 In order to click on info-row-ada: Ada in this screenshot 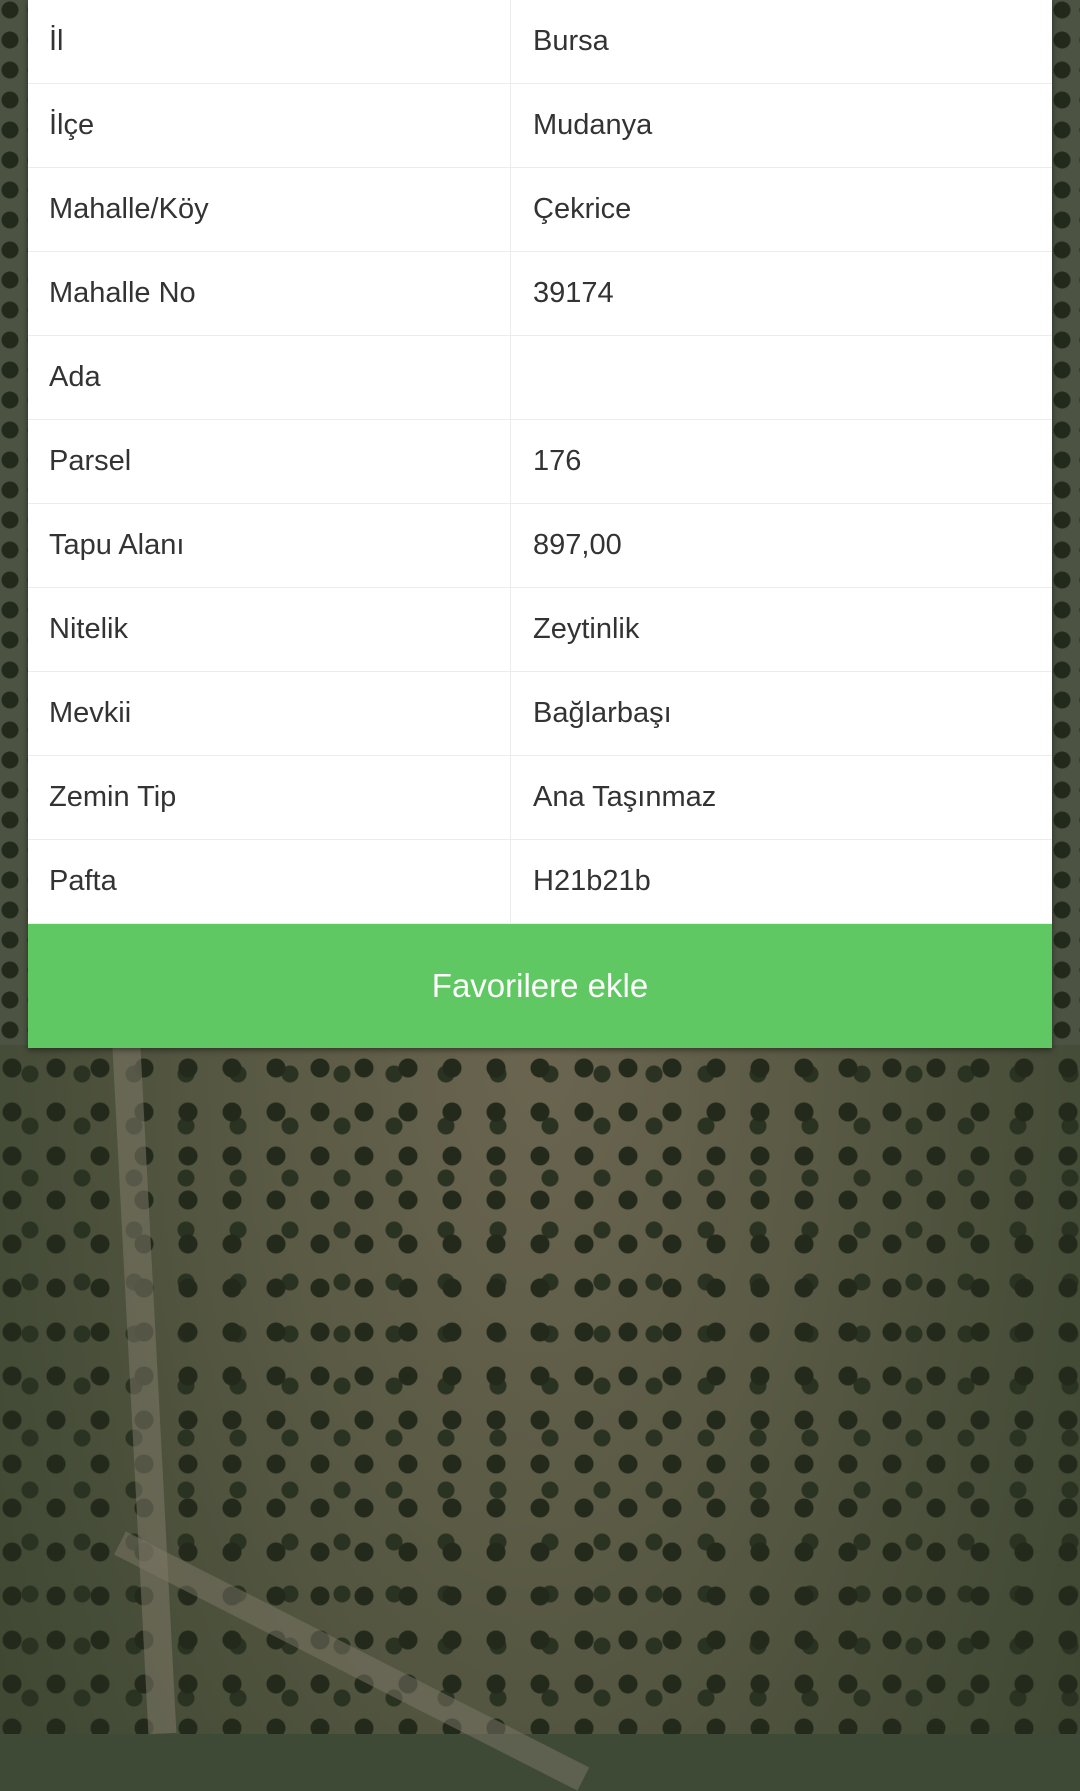, I will do `click(540, 378)`.